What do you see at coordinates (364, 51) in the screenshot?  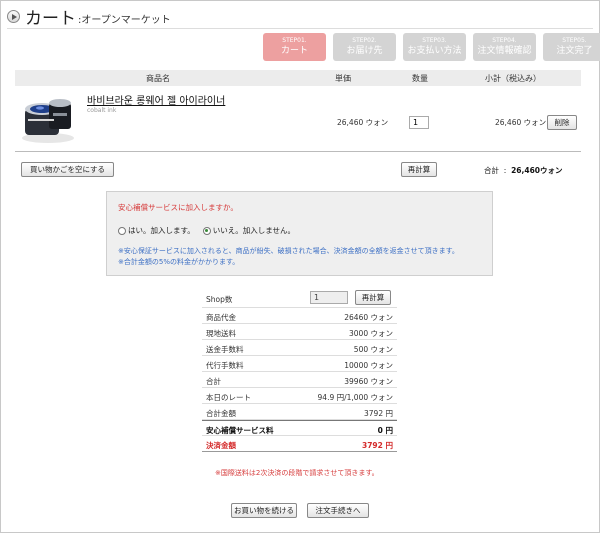 I see `step-label: お届け先` at bounding box center [364, 51].